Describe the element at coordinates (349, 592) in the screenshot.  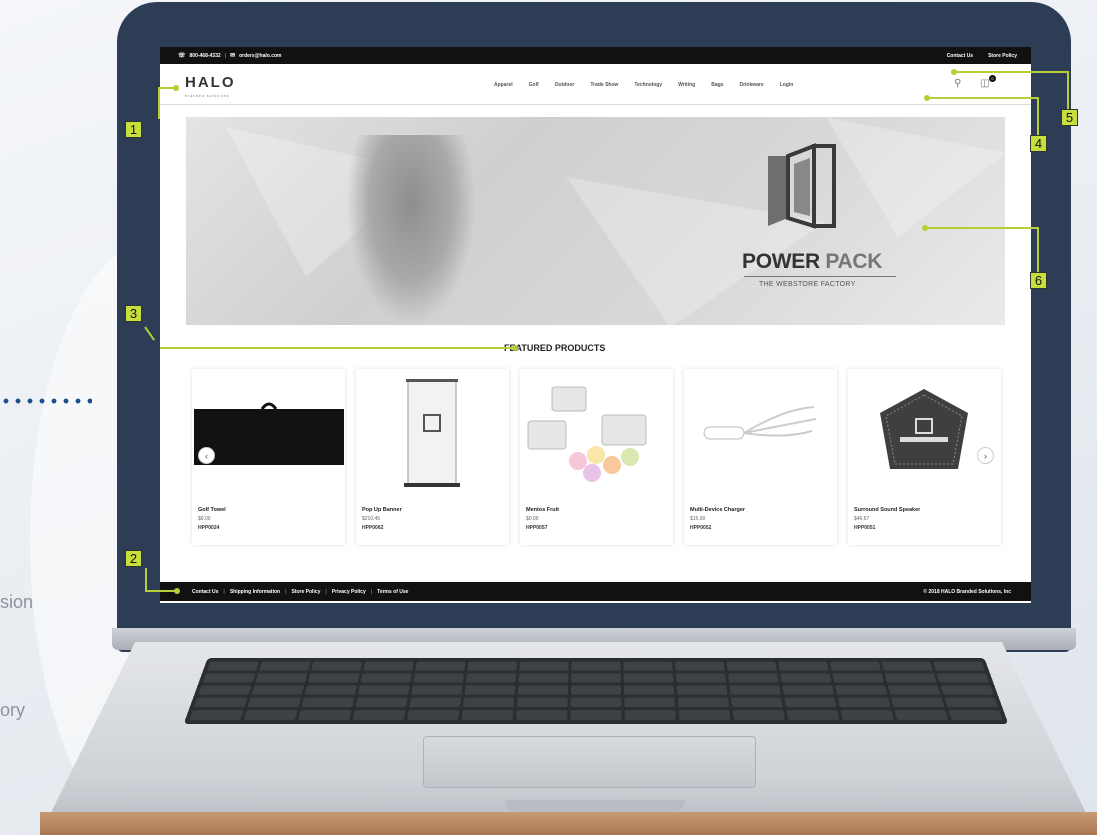
I see `footer-privacy-link: Privacy Policy` at that location.